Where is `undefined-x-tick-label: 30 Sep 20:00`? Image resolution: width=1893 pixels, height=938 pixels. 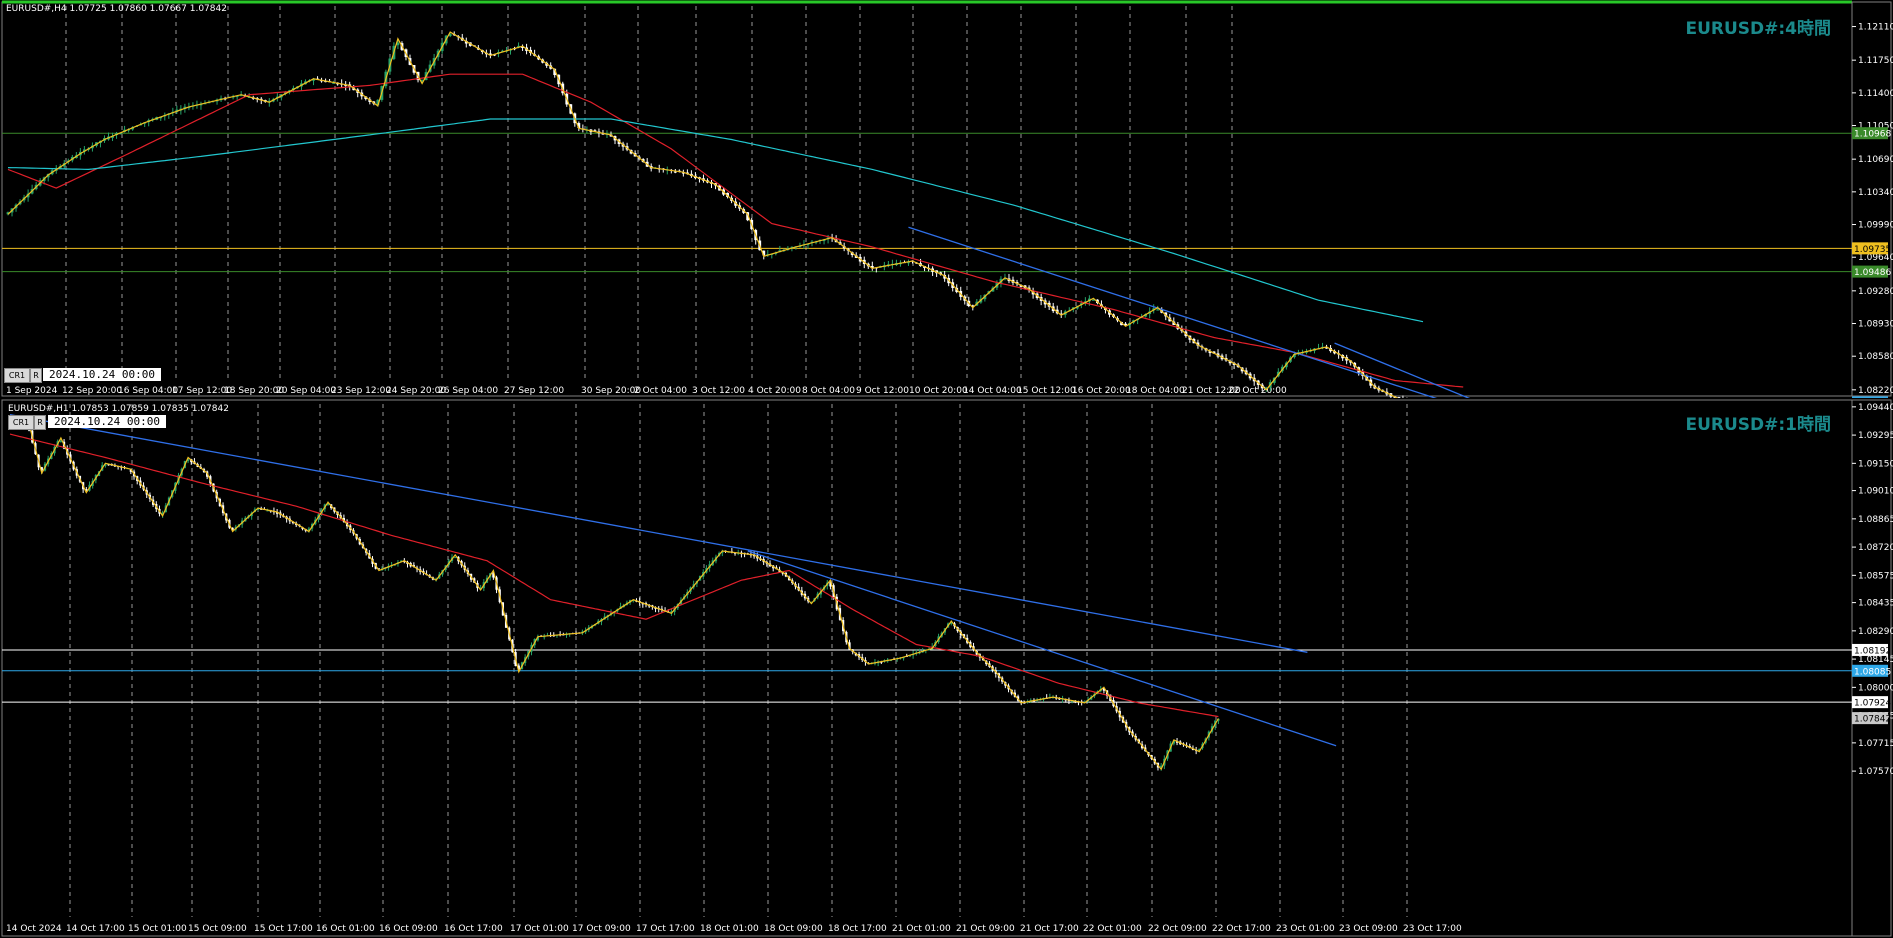
undefined-x-tick-label: 30 Sep 20:00 is located at coordinates (611, 391).